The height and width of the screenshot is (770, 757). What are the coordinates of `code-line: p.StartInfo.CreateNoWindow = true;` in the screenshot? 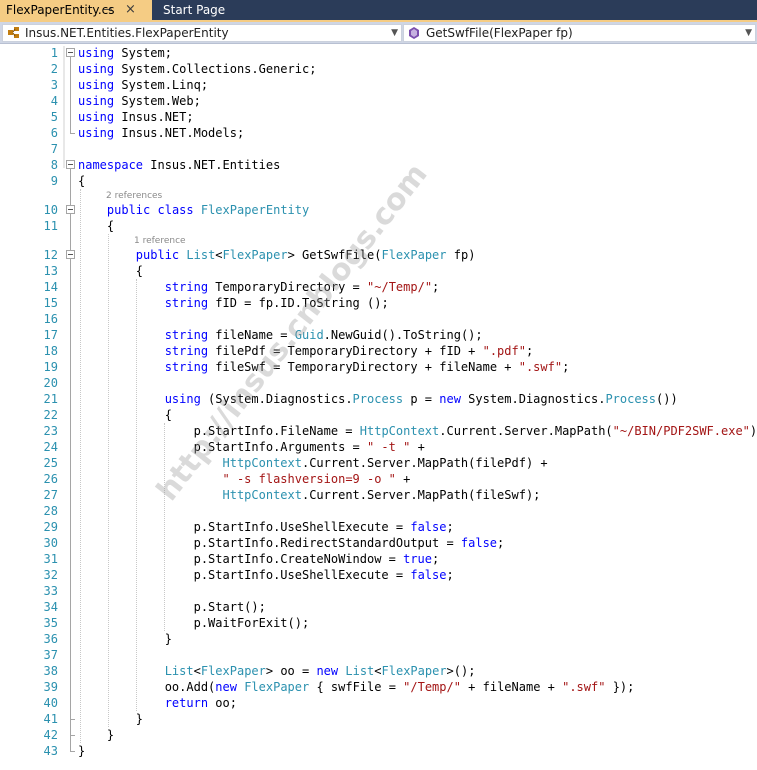 It's located at (259, 559).